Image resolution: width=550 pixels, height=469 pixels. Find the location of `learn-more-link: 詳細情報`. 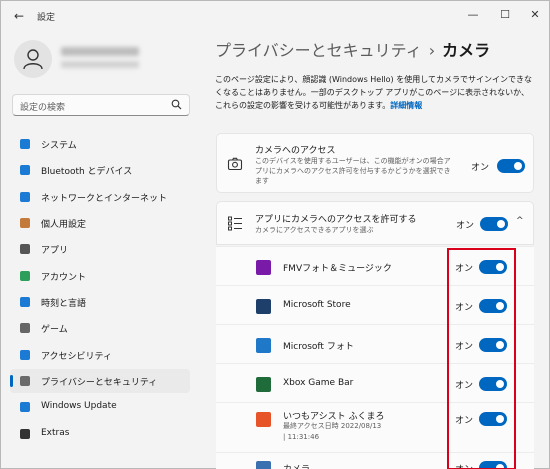

learn-more-link: 詳細情報 is located at coordinates (406, 105).